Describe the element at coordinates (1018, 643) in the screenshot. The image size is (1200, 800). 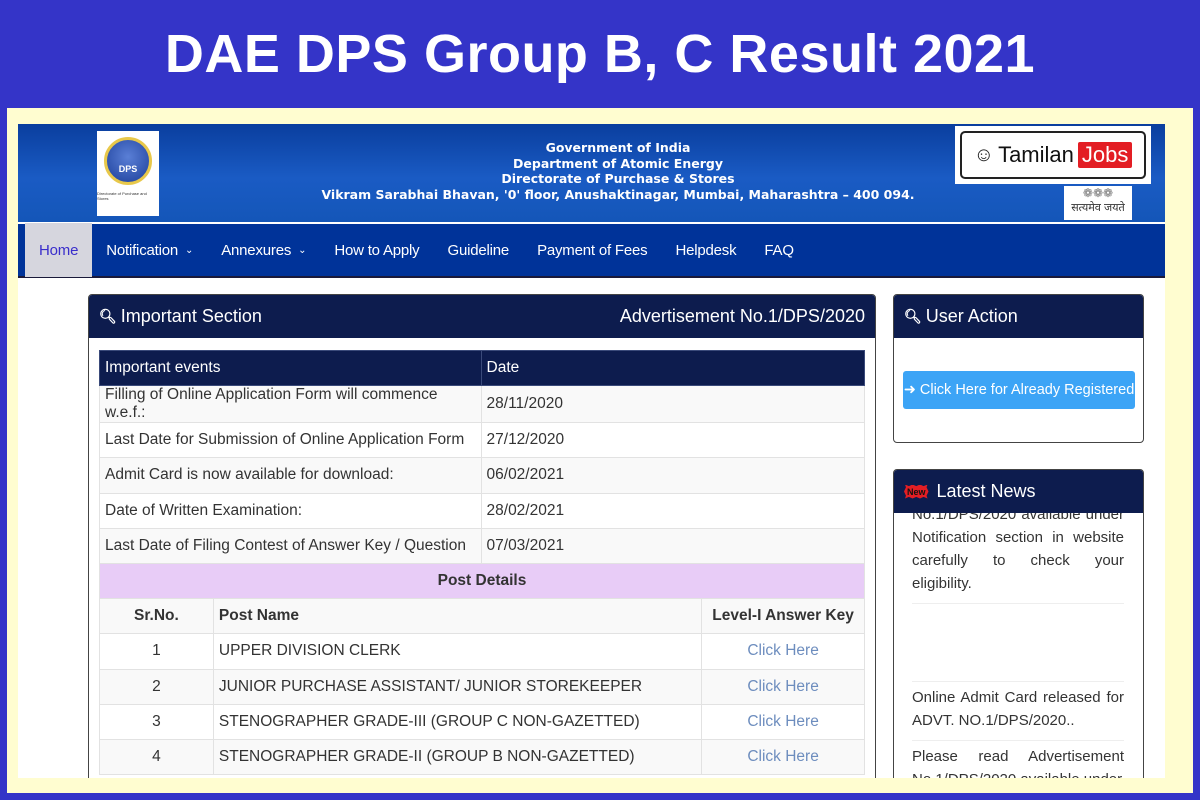
I see `news-spacer` at that location.